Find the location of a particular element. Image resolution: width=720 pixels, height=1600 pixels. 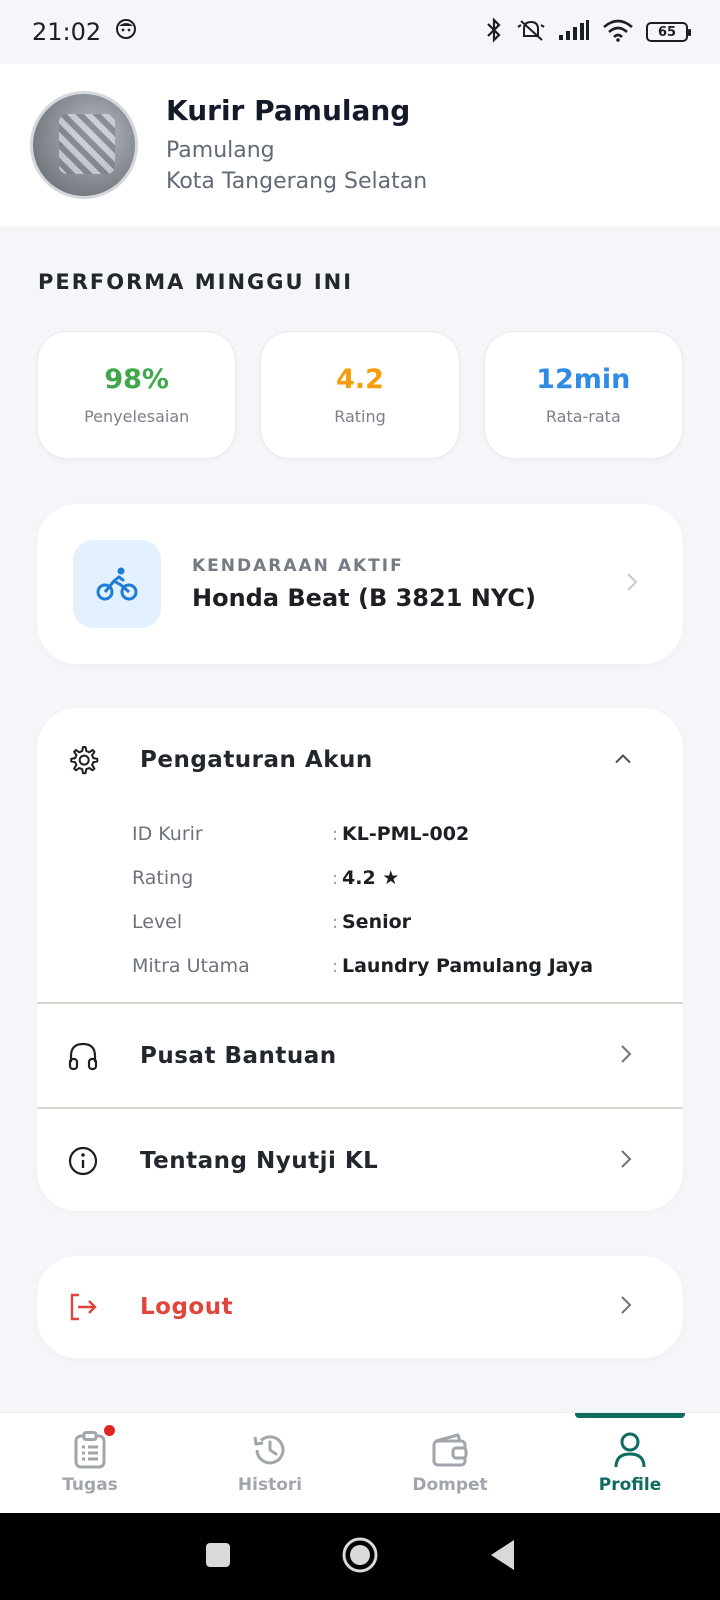

logout-icon is located at coordinates (83, 1307).